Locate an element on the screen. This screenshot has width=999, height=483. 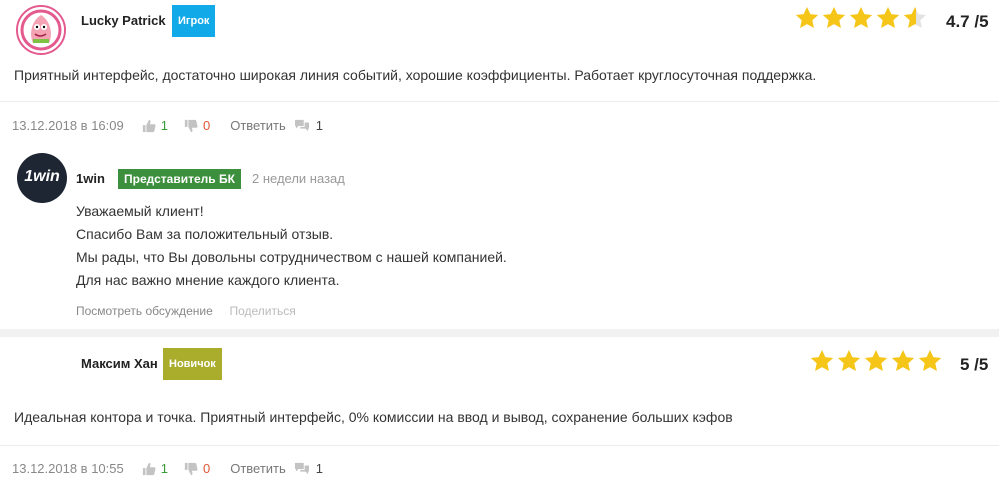
rating-value: 5 /5 is located at coordinates (974, 364).